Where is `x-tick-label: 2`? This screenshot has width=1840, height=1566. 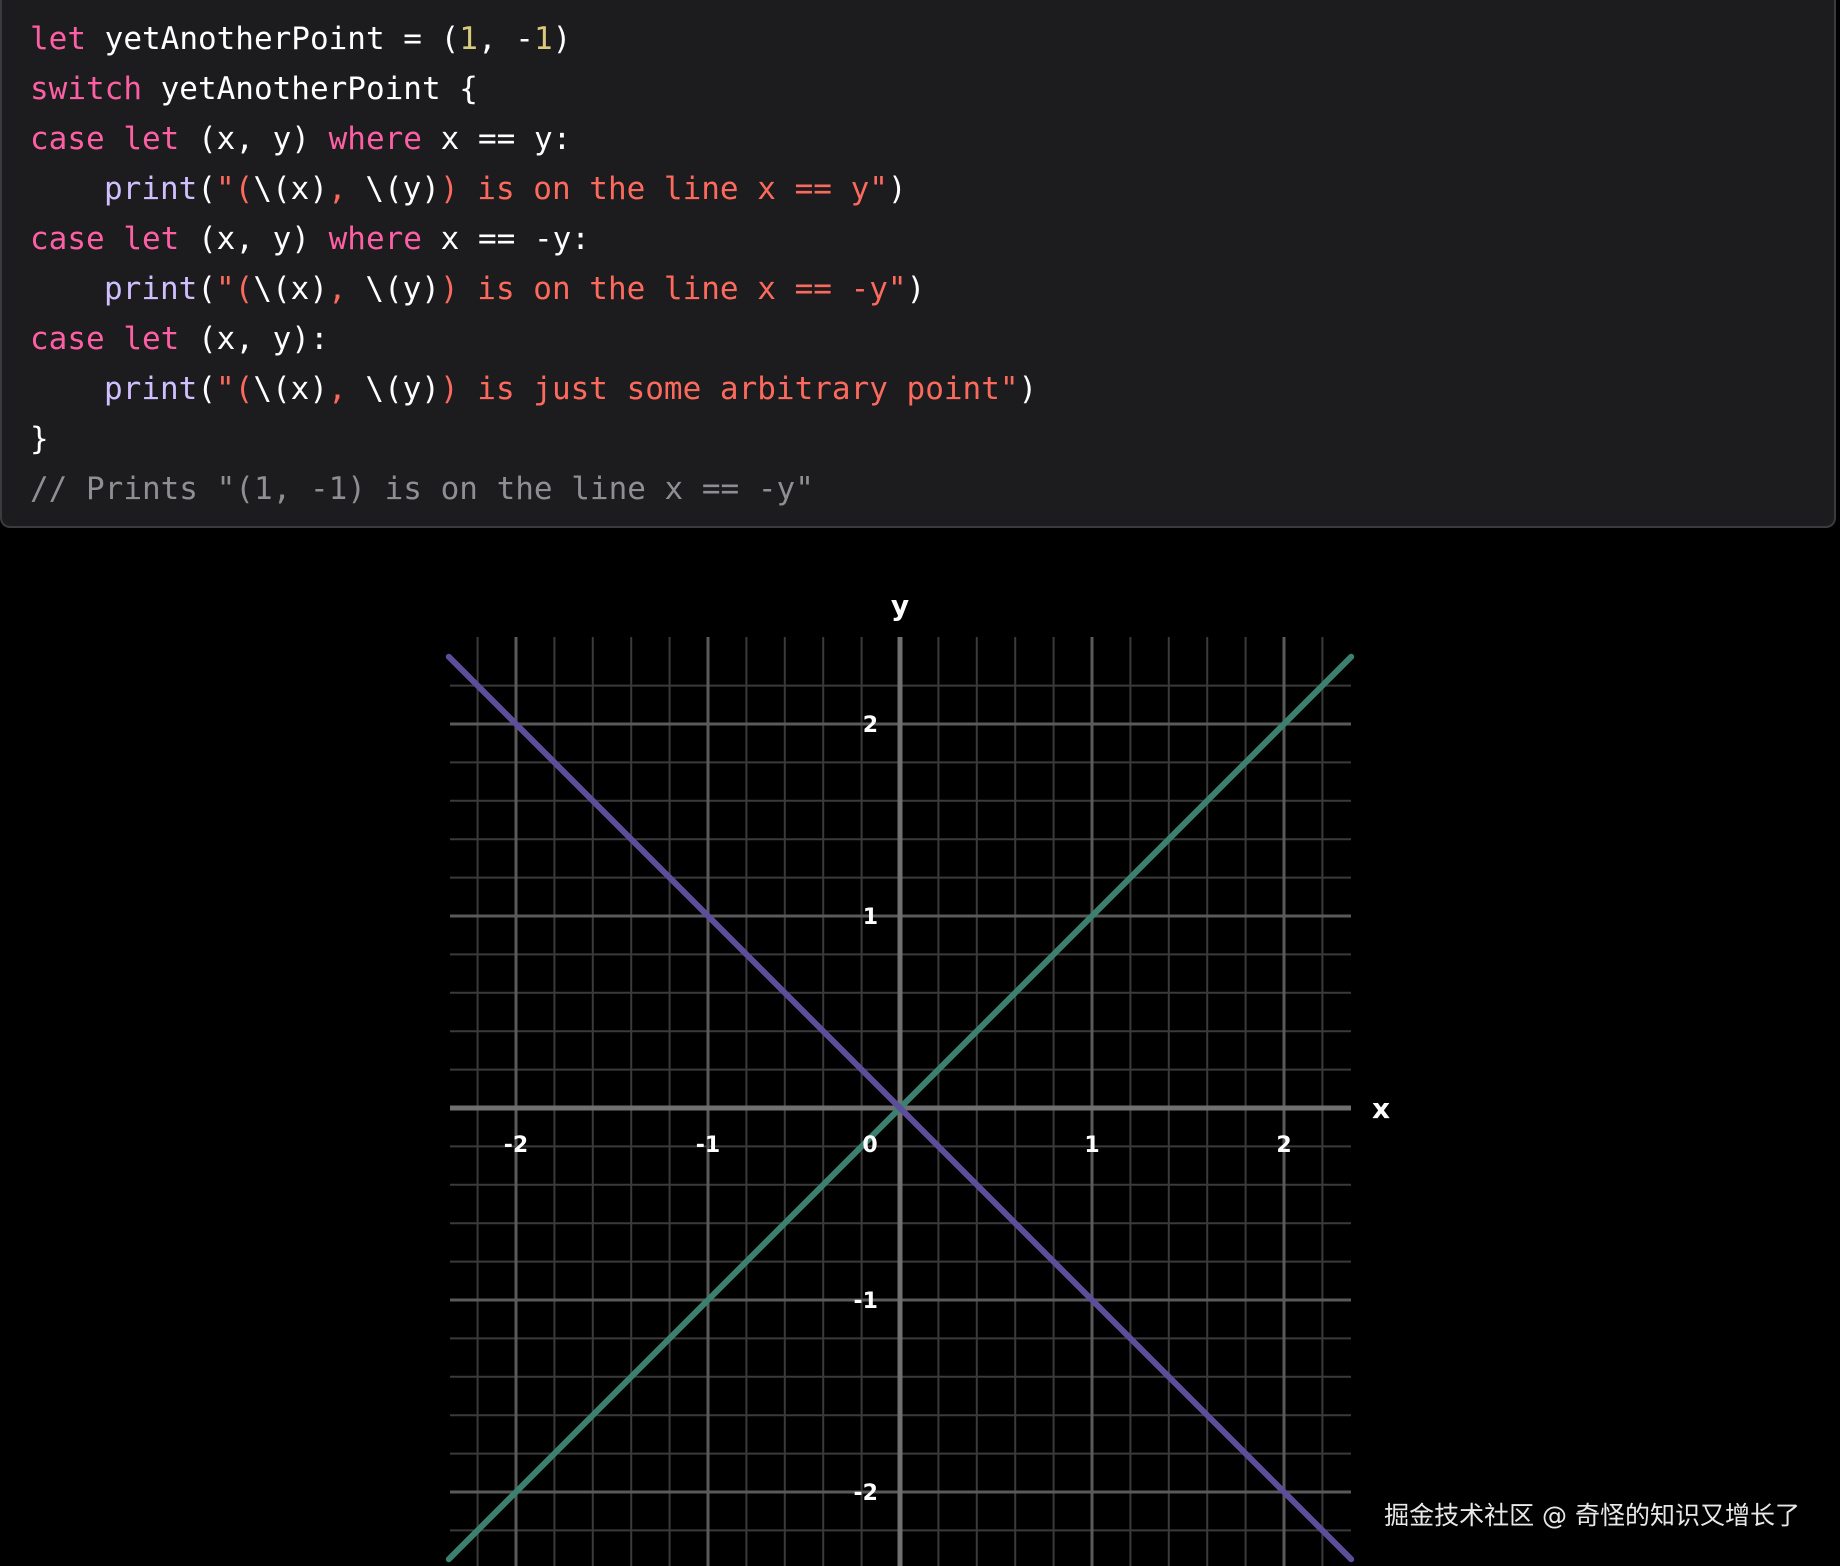 x-tick-label: 2 is located at coordinates (1283, 1145).